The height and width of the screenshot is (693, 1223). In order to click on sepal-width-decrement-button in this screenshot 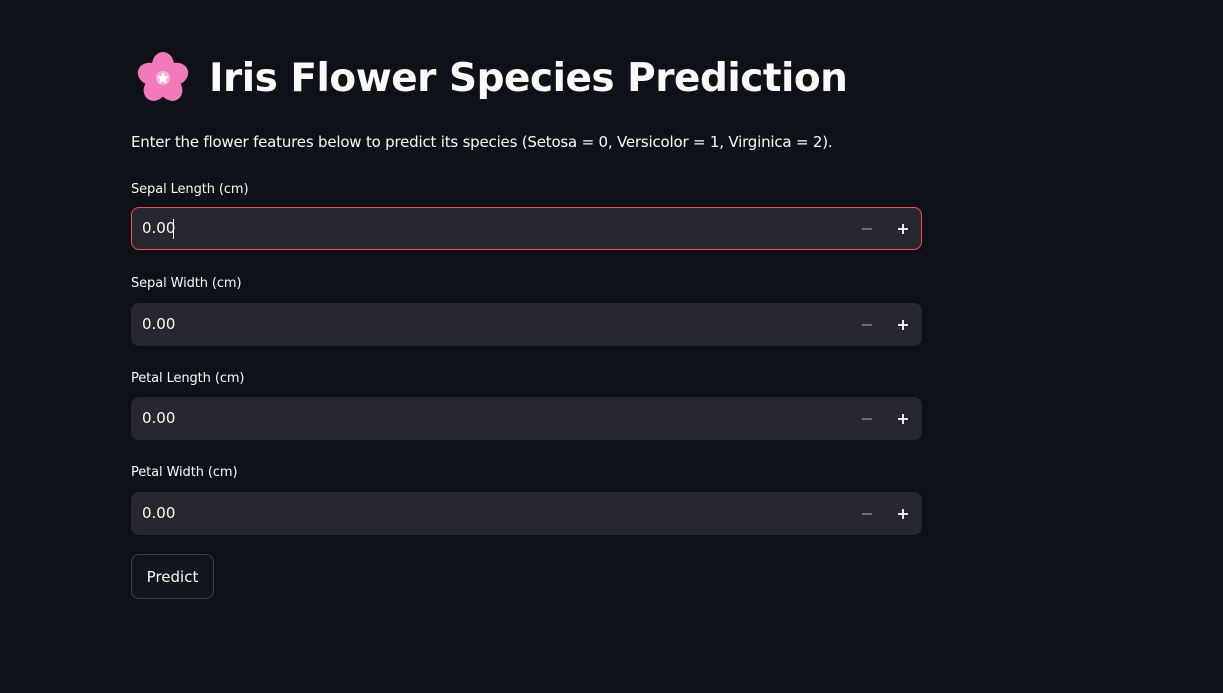, I will do `click(867, 324)`.